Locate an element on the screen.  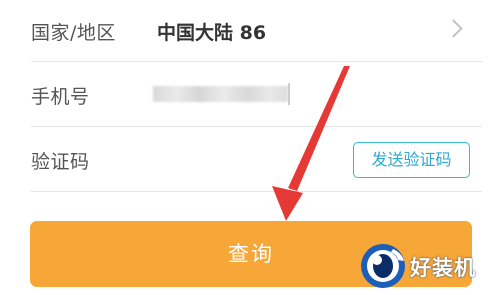
logo-icon is located at coordinates (383, 266).